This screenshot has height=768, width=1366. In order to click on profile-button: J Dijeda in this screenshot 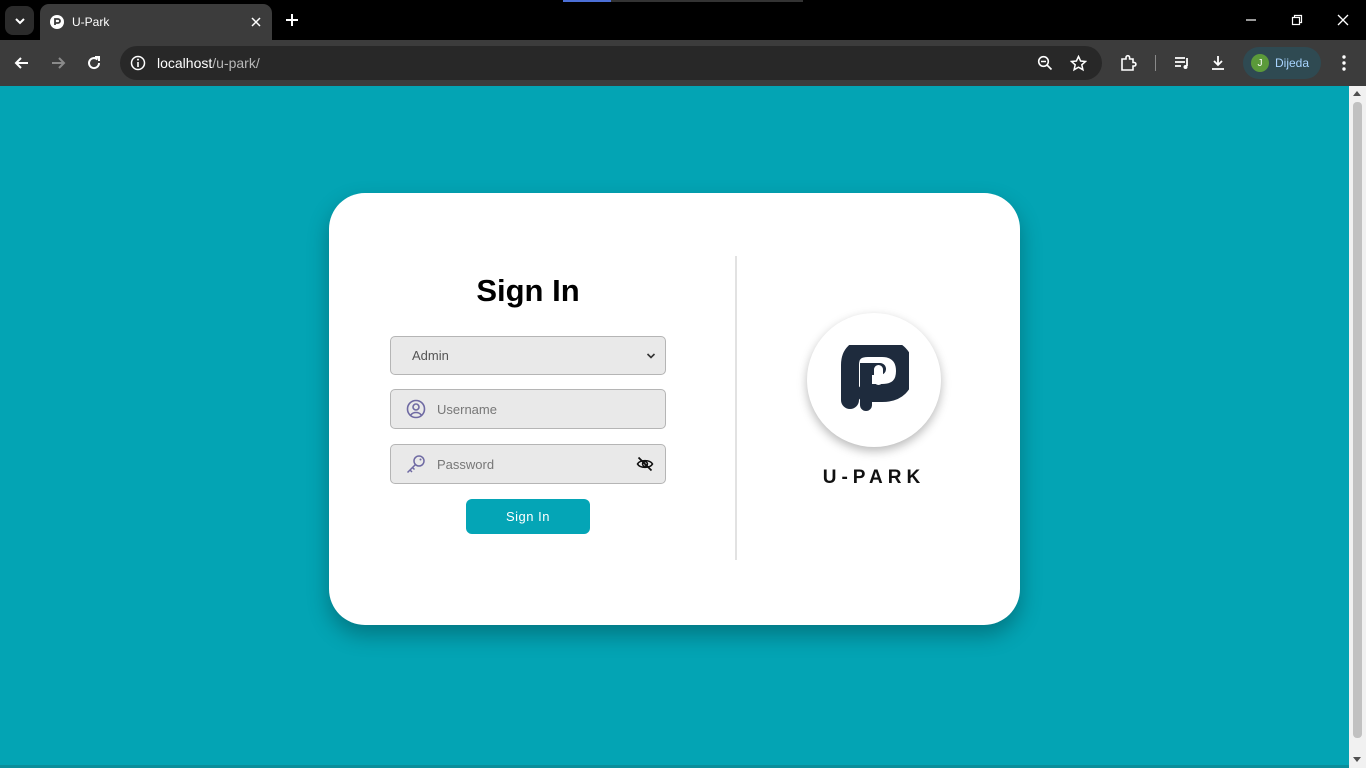, I will do `click(1282, 63)`.